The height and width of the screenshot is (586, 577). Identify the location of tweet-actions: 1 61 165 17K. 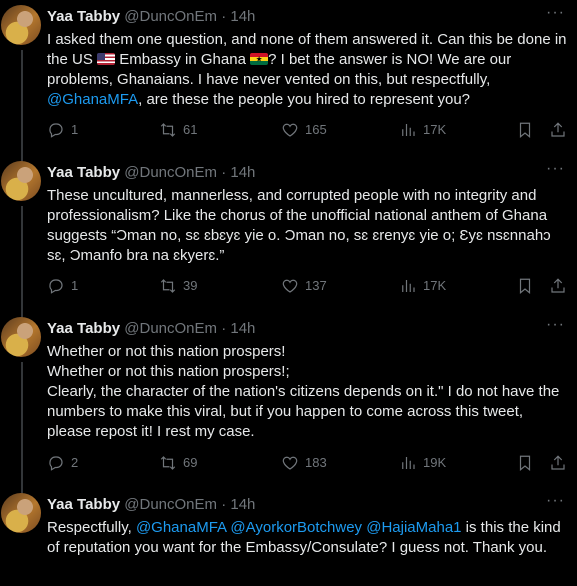
(307, 130).